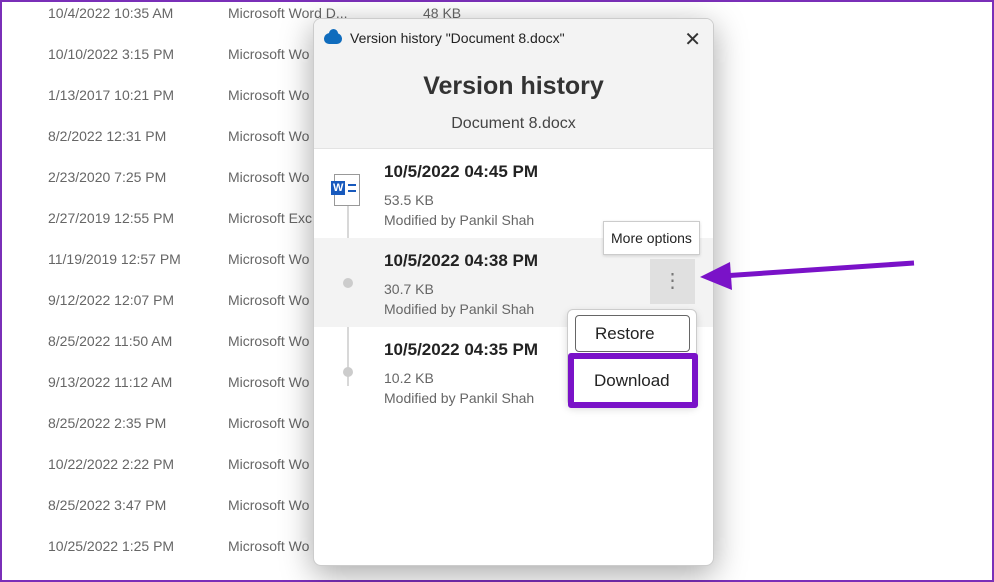  What do you see at coordinates (807, 275) in the screenshot?
I see `arrow-annotation-icon` at bounding box center [807, 275].